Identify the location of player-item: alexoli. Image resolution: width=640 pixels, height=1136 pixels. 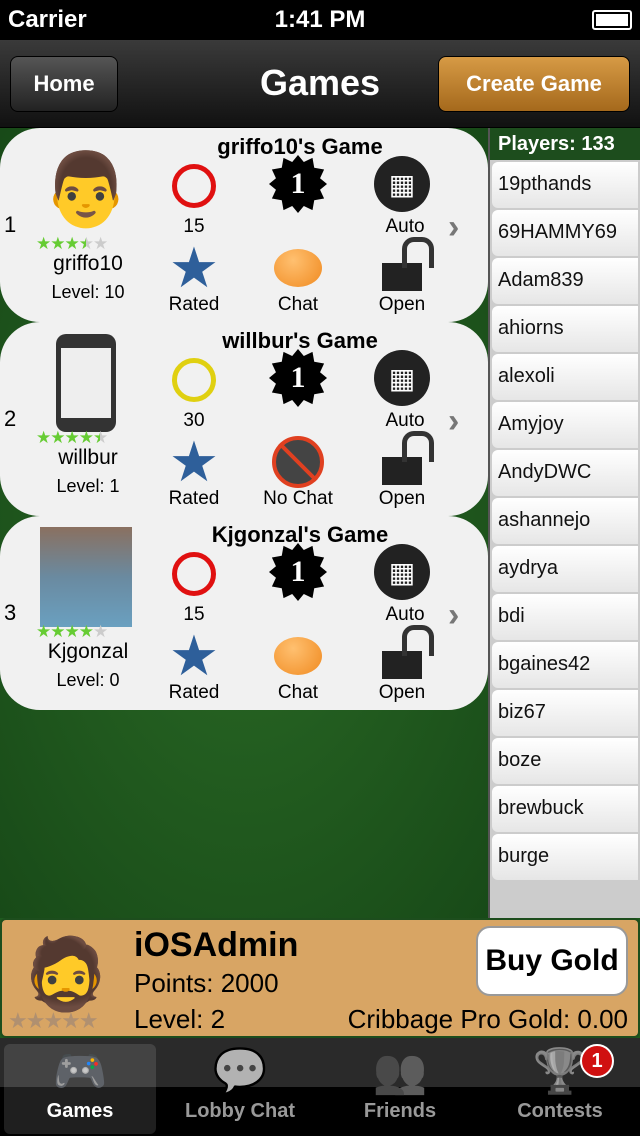
(565, 377).